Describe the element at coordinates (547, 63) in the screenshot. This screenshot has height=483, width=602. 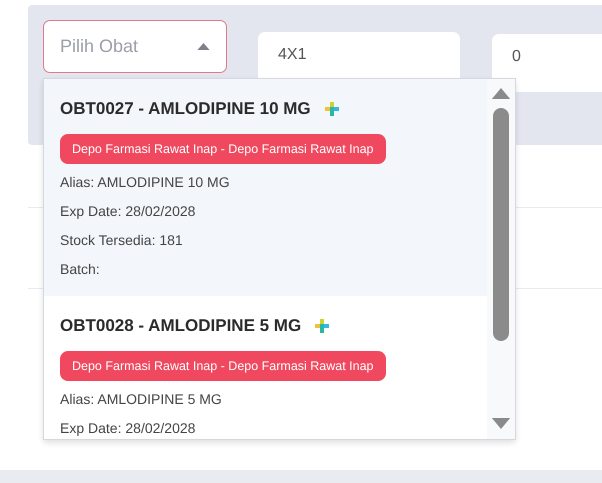
I see `input-field: 0` at that location.